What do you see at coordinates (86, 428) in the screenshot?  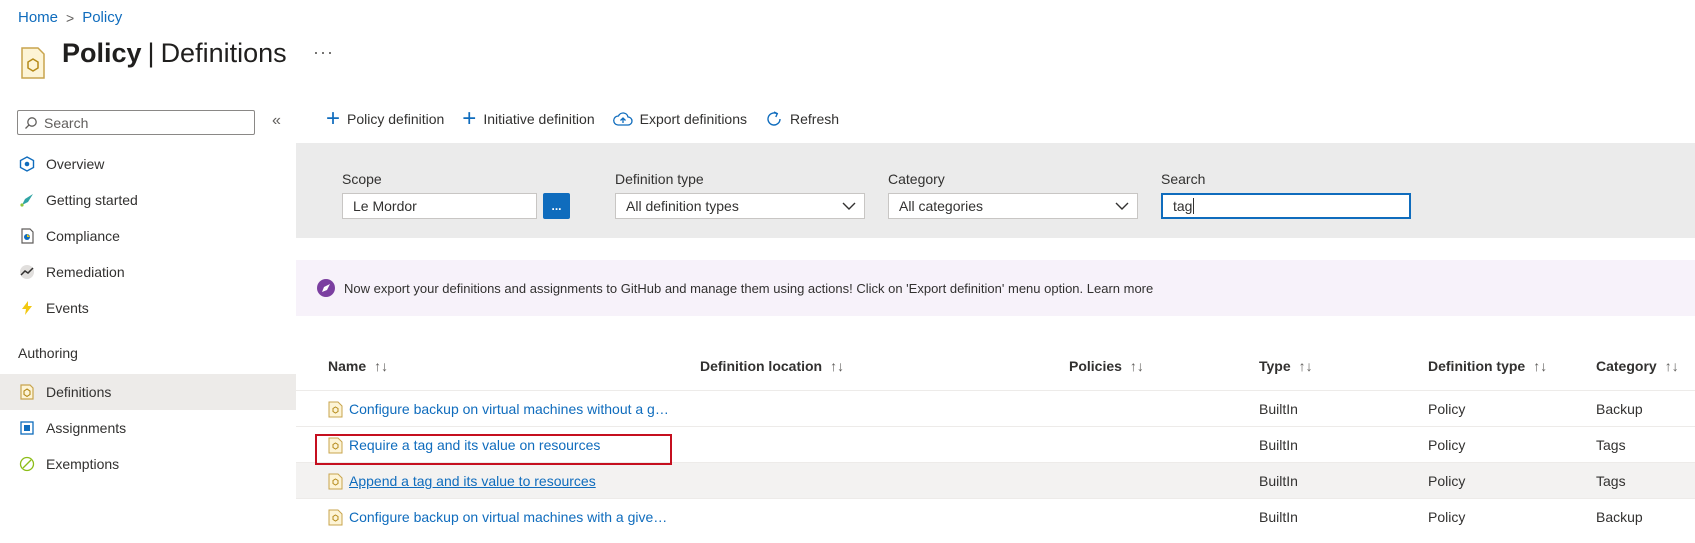 I see `sidebar-item-label: Assignments` at bounding box center [86, 428].